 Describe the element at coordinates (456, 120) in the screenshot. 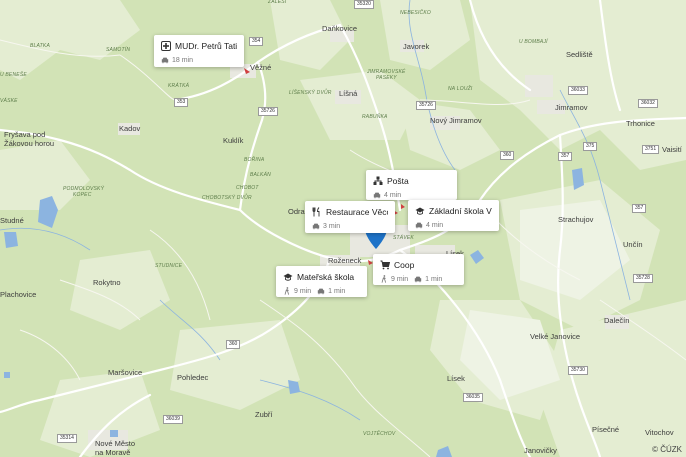

I see `town-label-novy-jimramov: Nový Jimramov` at that location.